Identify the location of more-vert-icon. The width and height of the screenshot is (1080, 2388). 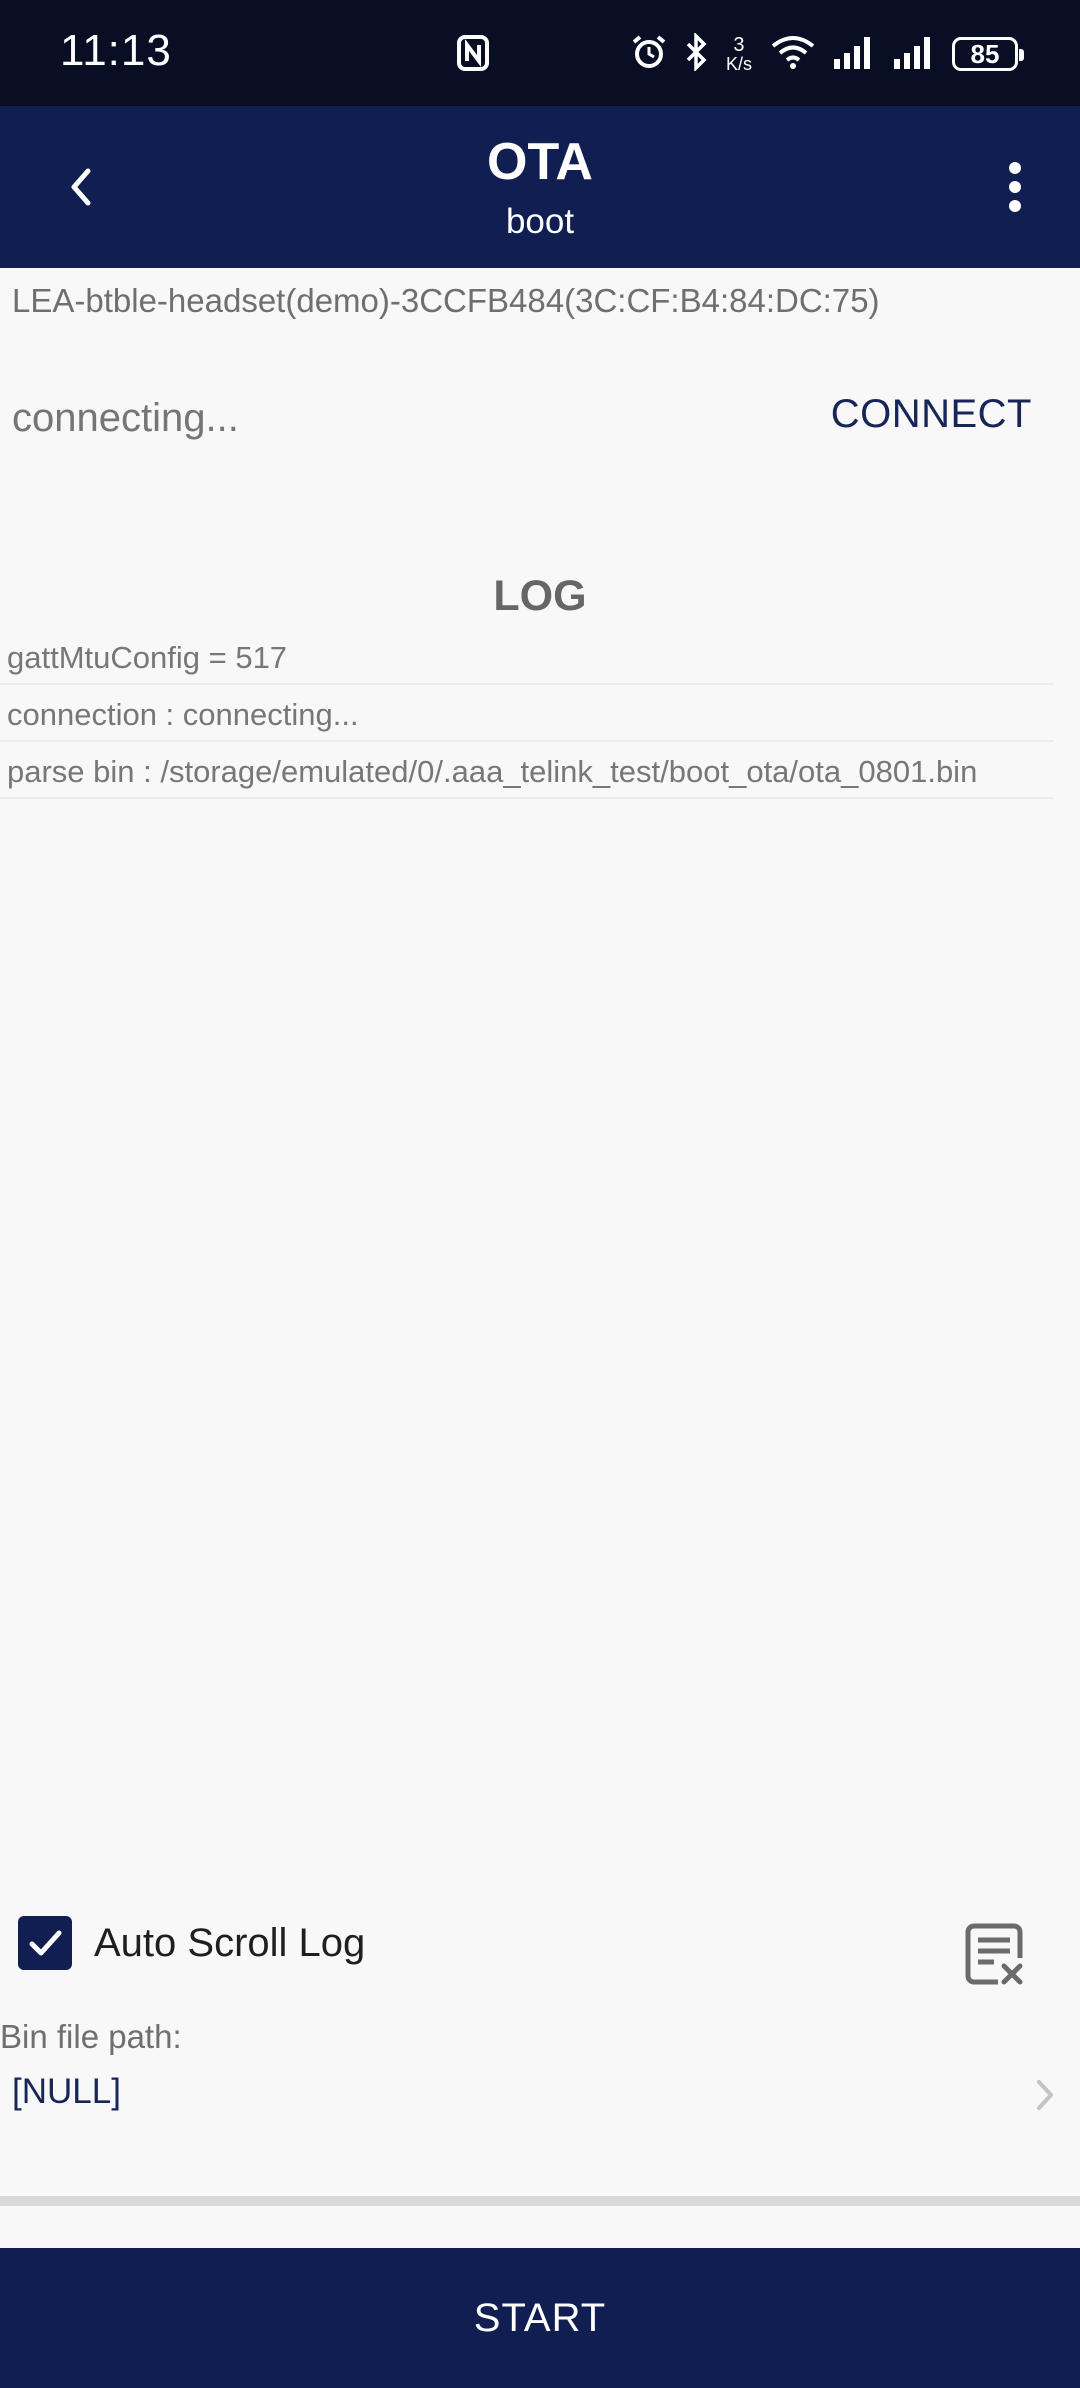
(1015, 187).